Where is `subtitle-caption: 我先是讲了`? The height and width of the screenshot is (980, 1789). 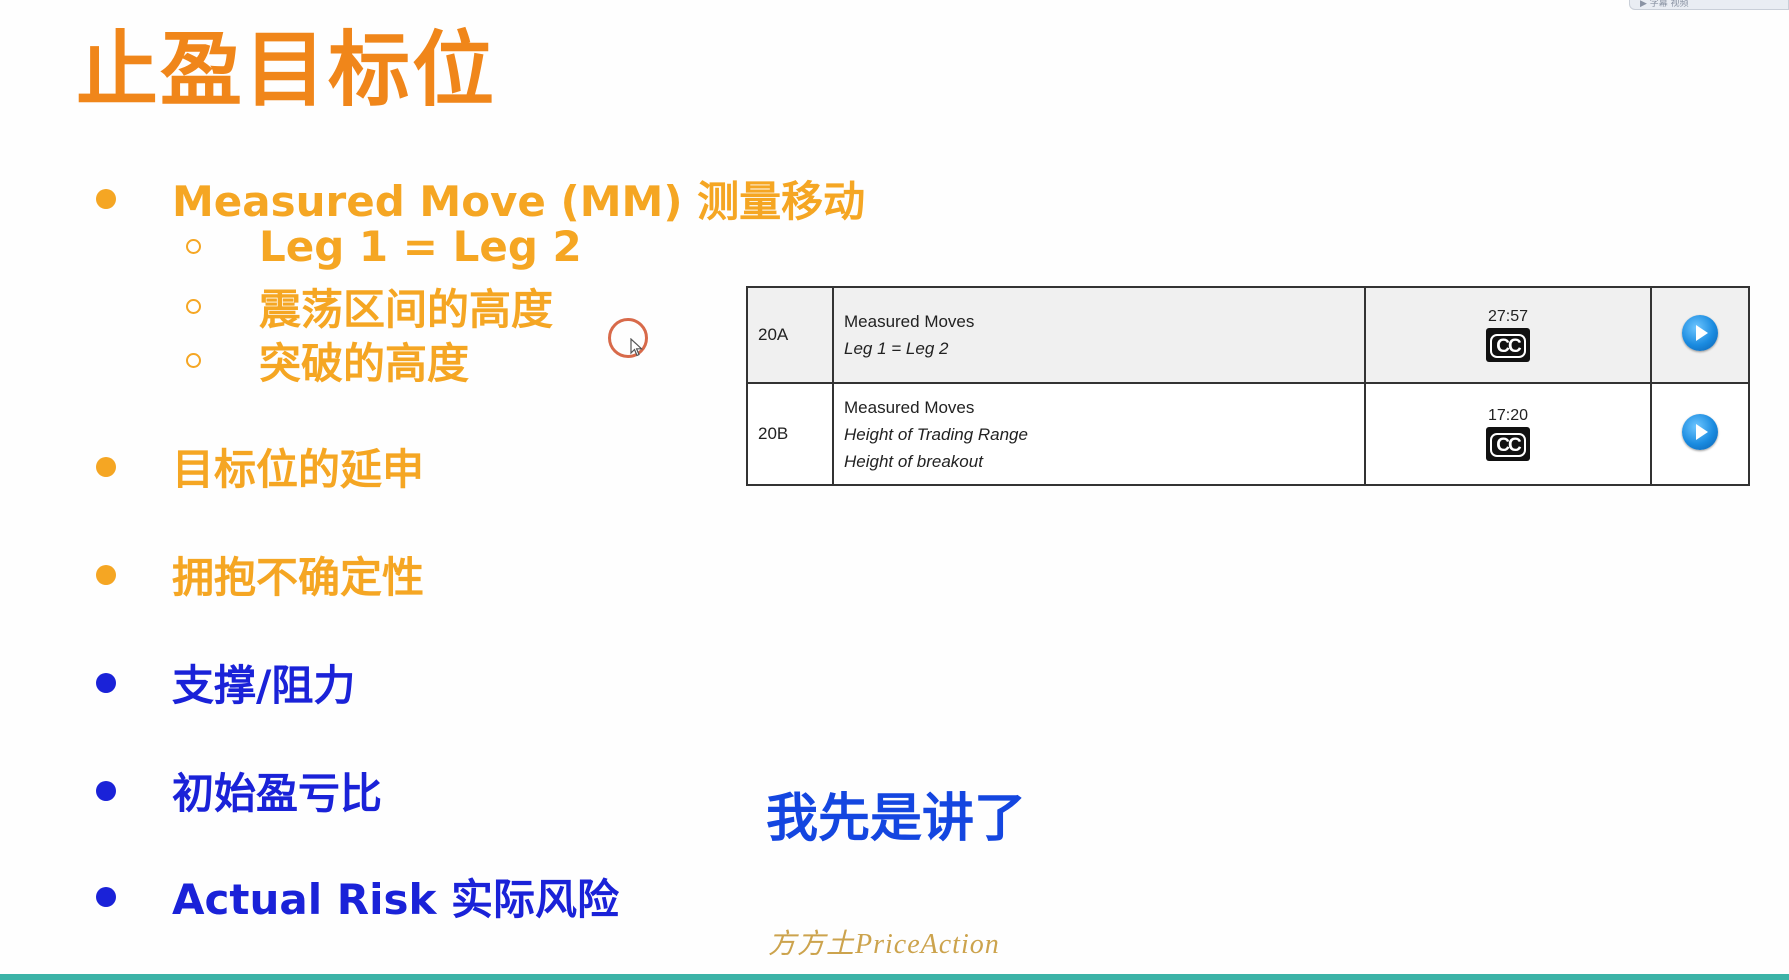
subtitle-caption: 我先是讲了 is located at coordinates (896, 819).